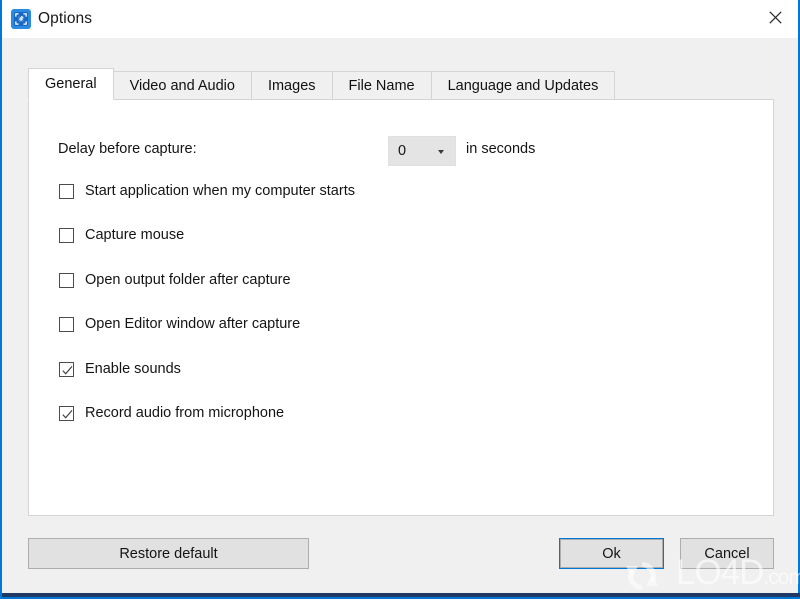 The width and height of the screenshot is (800, 601). What do you see at coordinates (66, 235) in the screenshot?
I see `checkbox-capture-mouse` at bounding box center [66, 235].